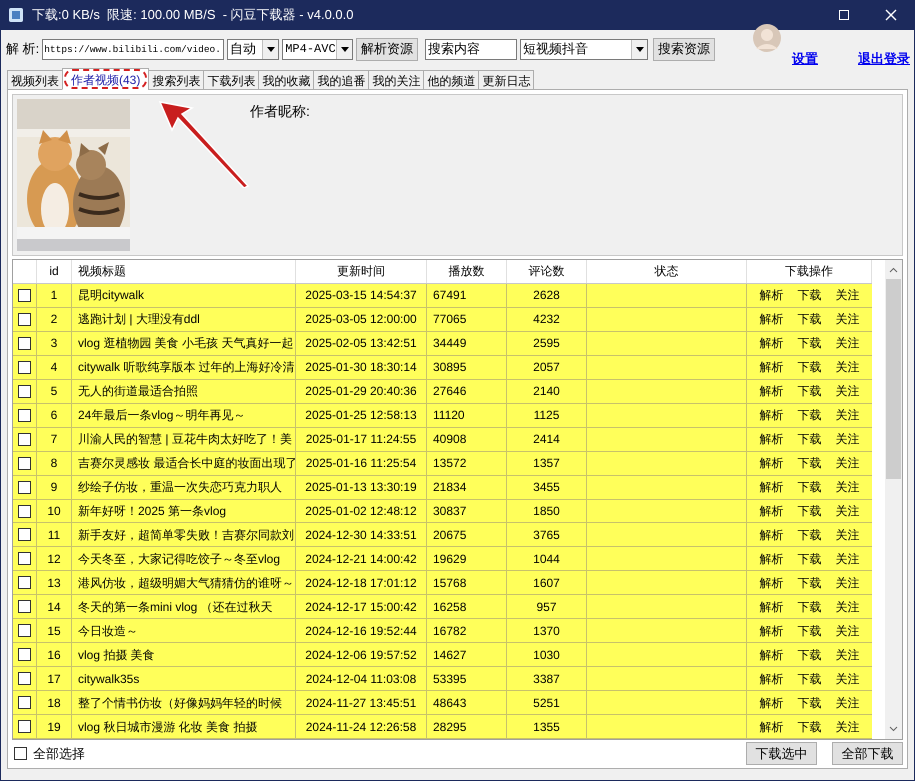  Describe the element at coordinates (451, 80) in the screenshot. I see `tab: 他的频道` at that location.